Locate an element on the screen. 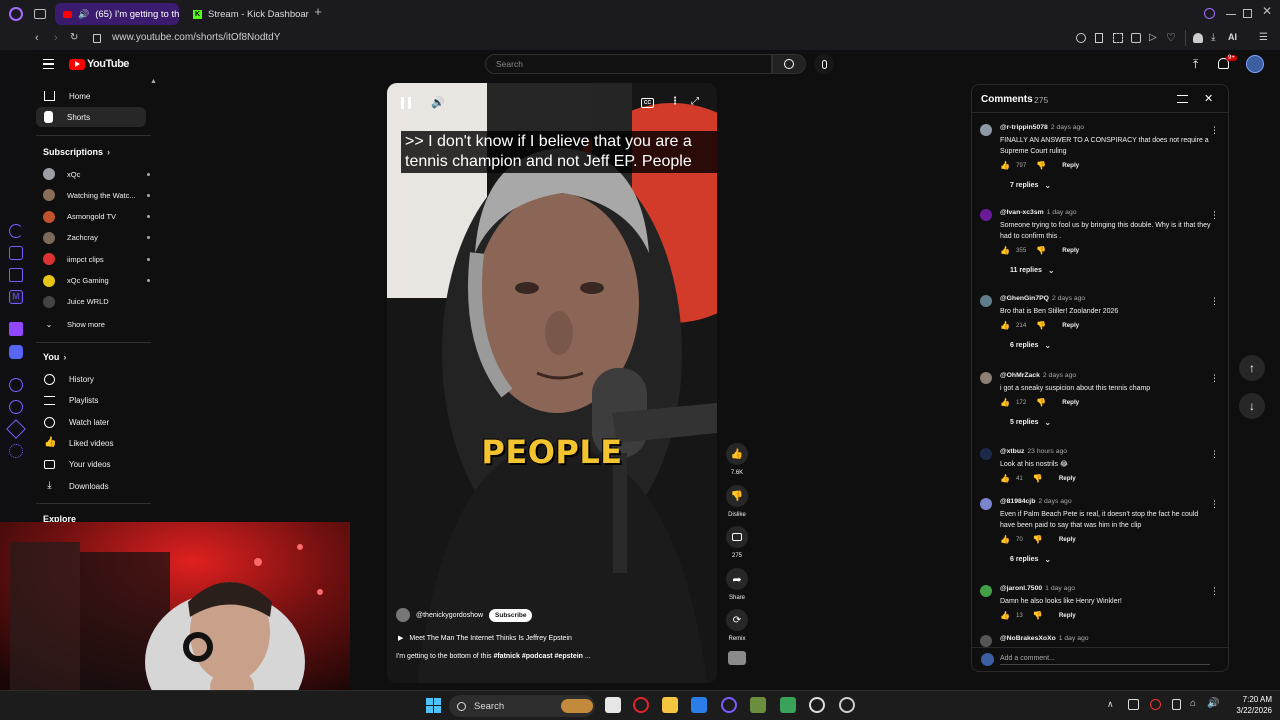 The image size is (1280, 720). tab-overview-icon is located at coordinates (40, 14).